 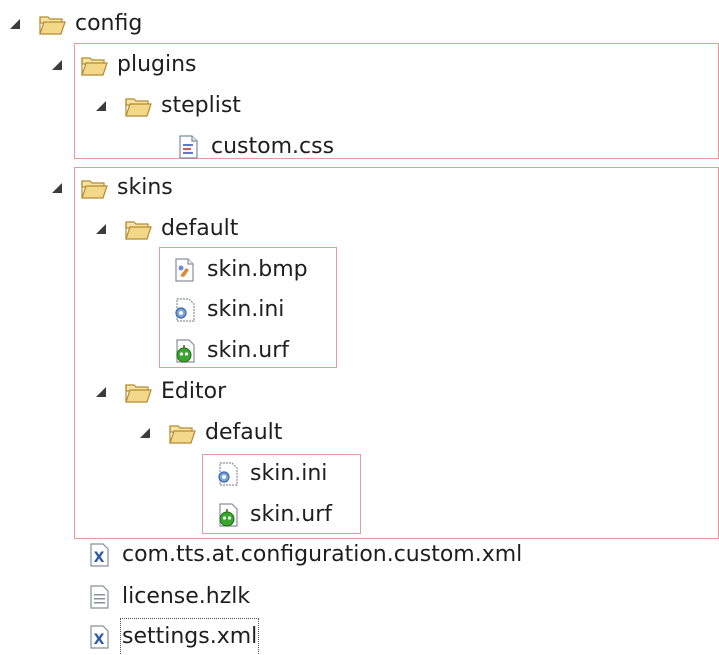 I want to click on tree-item-settings-xml: settings.xml, so click(x=172, y=636).